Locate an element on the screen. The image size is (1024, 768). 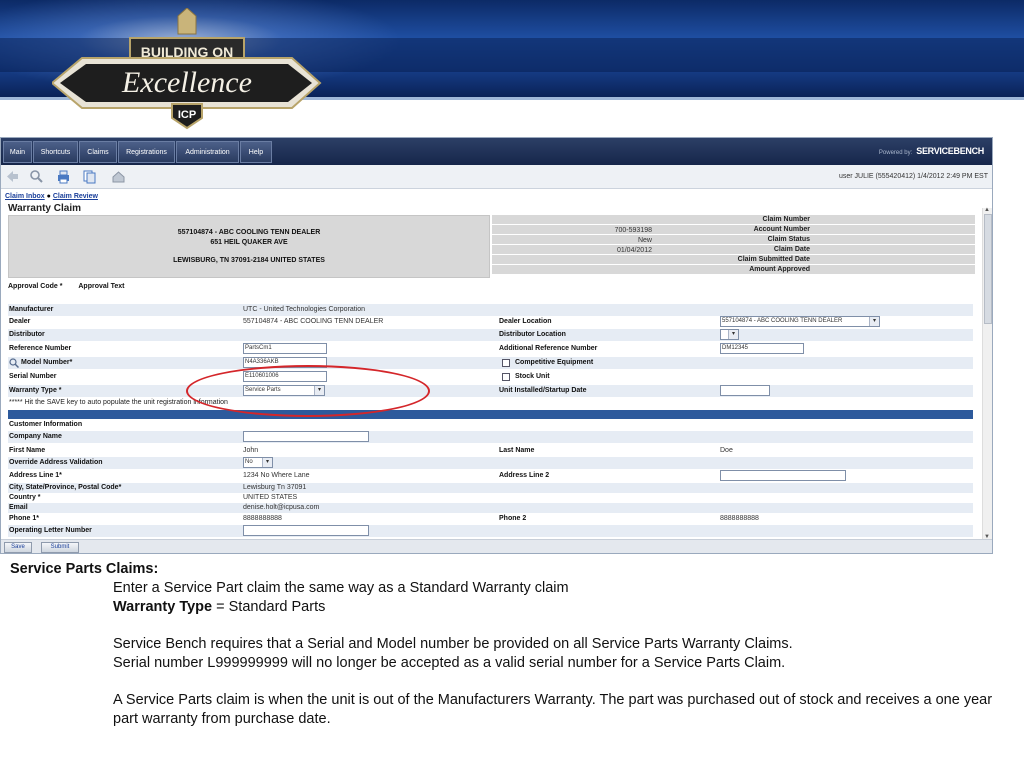
unit-installed-input is located at coordinates (745, 390).